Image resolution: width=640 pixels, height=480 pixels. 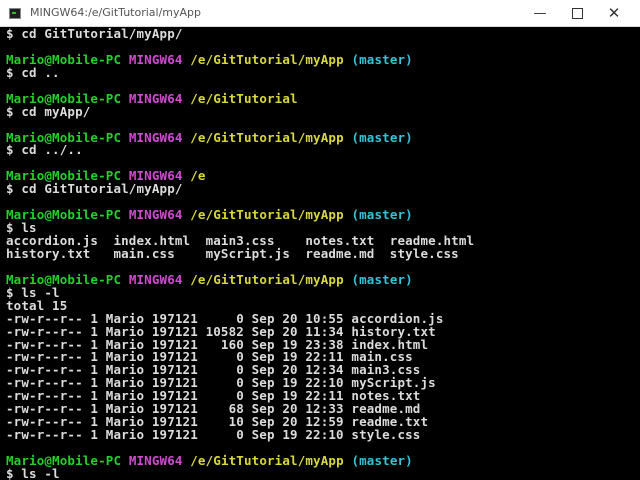 What do you see at coordinates (15, 13) in the screenshot?
I see `terminal-app-icon` at bounding box center [15, 13].